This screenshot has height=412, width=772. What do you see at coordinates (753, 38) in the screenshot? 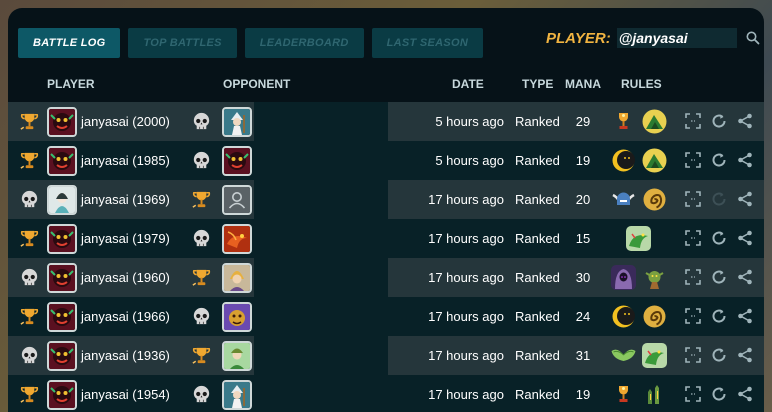
I see `search-icon` at bounding box center [753, 38].